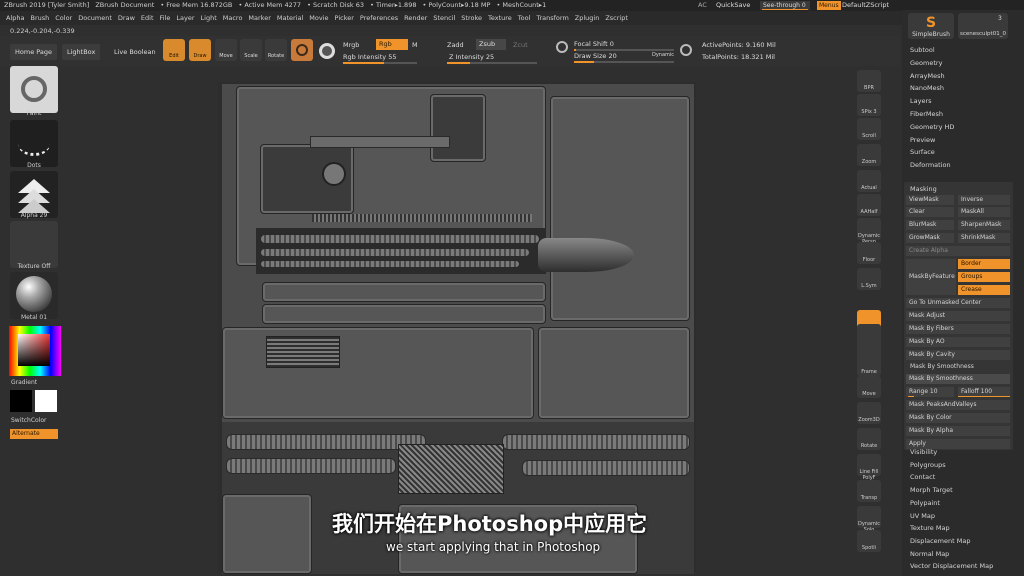 This screenshot has width=1024, height=576. What do you see at coordinates (930, 528) in the screenshot?
I see `palette-item-texture-map: Texture Map` at bounding box center [930, 528].